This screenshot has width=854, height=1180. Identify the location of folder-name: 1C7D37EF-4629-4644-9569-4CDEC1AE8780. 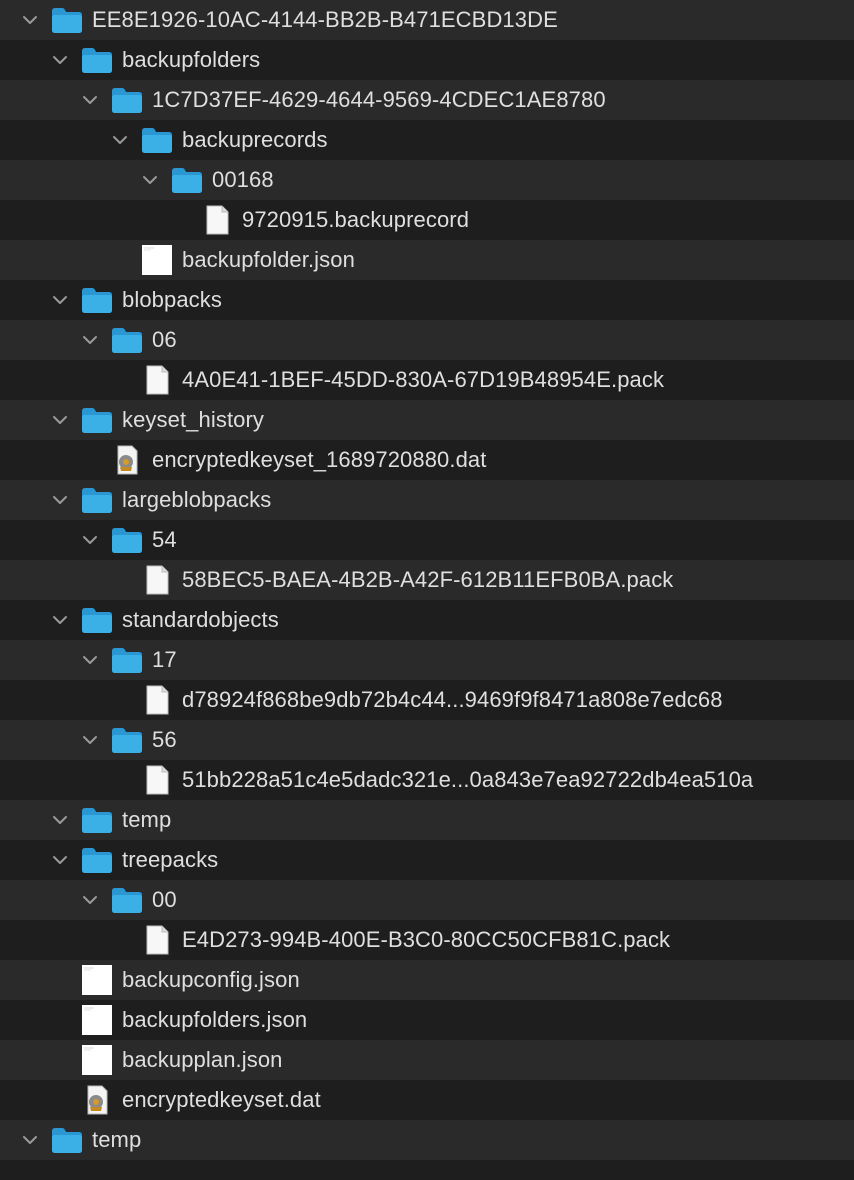
(379, 99).